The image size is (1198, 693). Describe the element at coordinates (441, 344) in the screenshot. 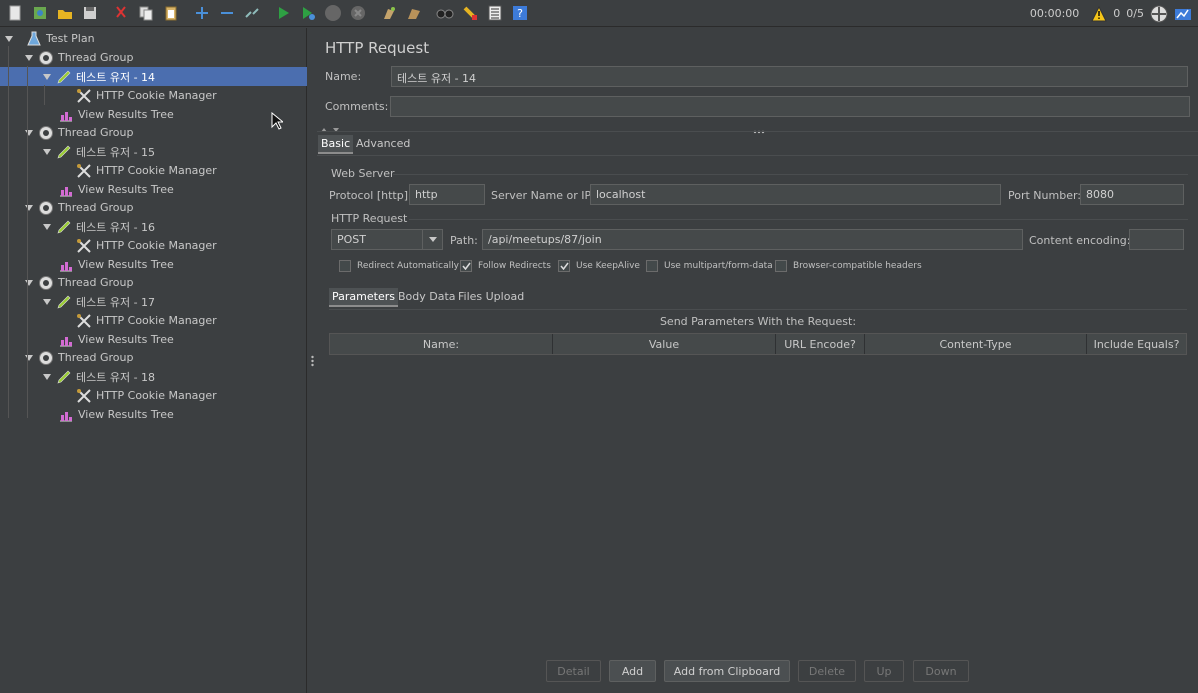

I see `column-header-name: Name:` at that location.